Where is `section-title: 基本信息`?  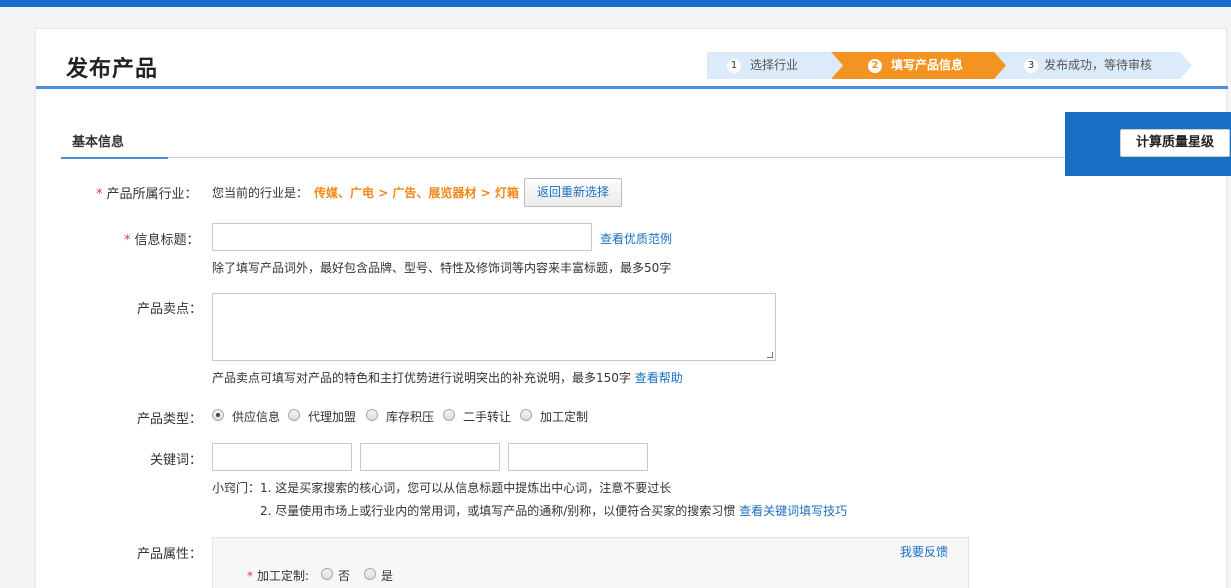 section-title: 基本信息 is located at coordinates (98, 142).